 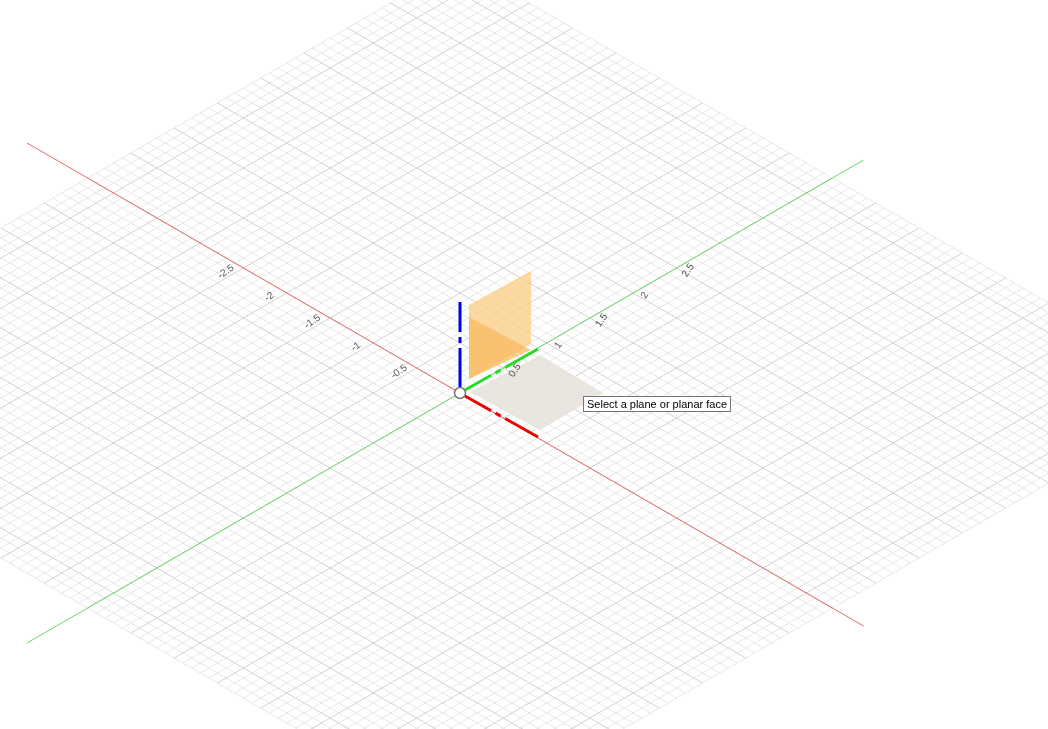 What do you see at coordinates (644, 295) in the screenshot?
I see `axis-tick-label: 2` at bounding box center [644, 295].